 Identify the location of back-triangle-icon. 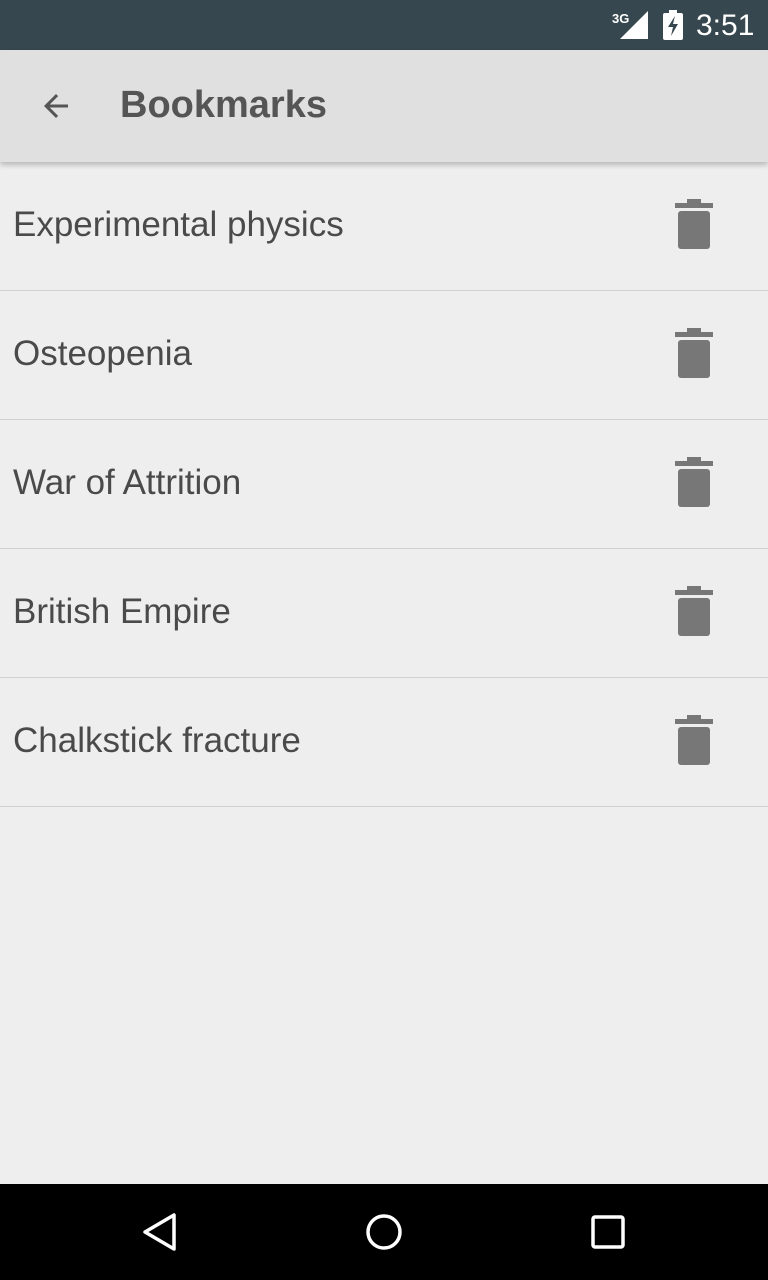
(159, 1232).